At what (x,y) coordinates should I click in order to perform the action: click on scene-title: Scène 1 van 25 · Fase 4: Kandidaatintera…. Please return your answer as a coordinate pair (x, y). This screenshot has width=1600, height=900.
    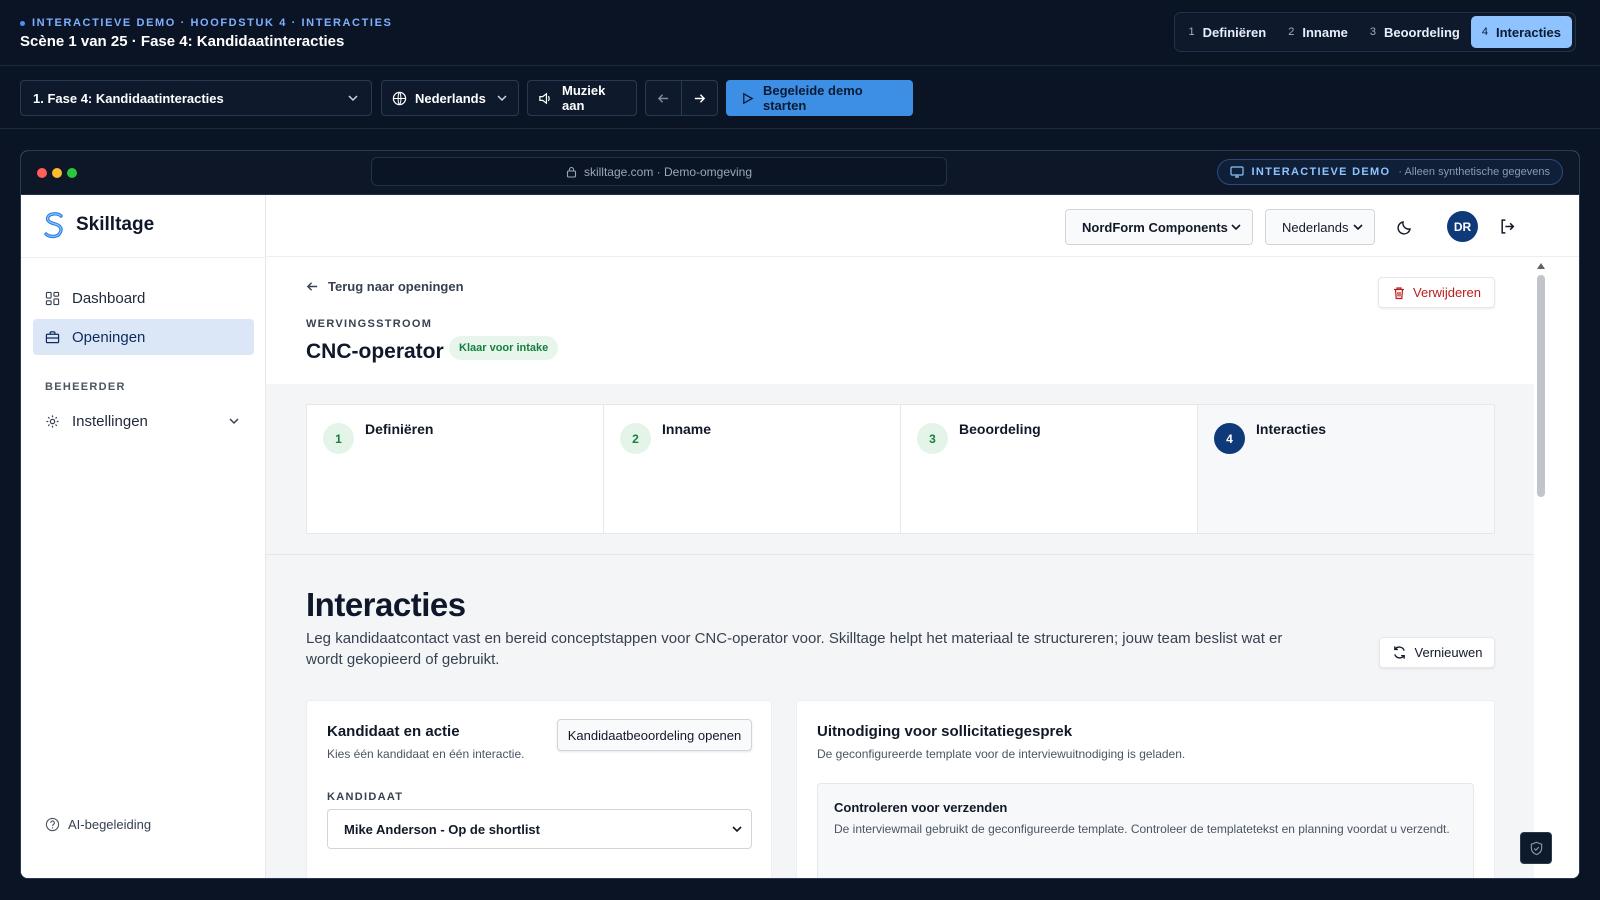
    Looking at the image, I should click on (182, 41).